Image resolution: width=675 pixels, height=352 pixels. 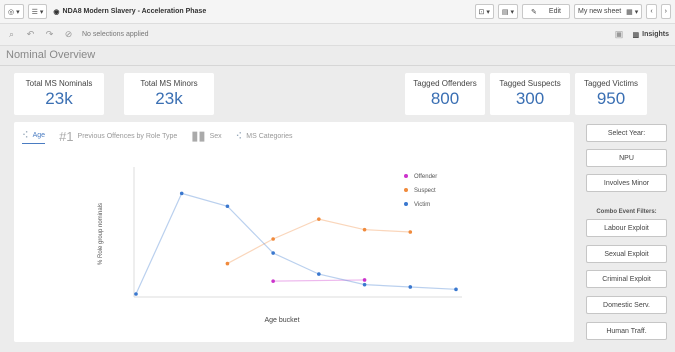 I want to click on insights-button: ▥ Insights, so click(x=651, y=35).